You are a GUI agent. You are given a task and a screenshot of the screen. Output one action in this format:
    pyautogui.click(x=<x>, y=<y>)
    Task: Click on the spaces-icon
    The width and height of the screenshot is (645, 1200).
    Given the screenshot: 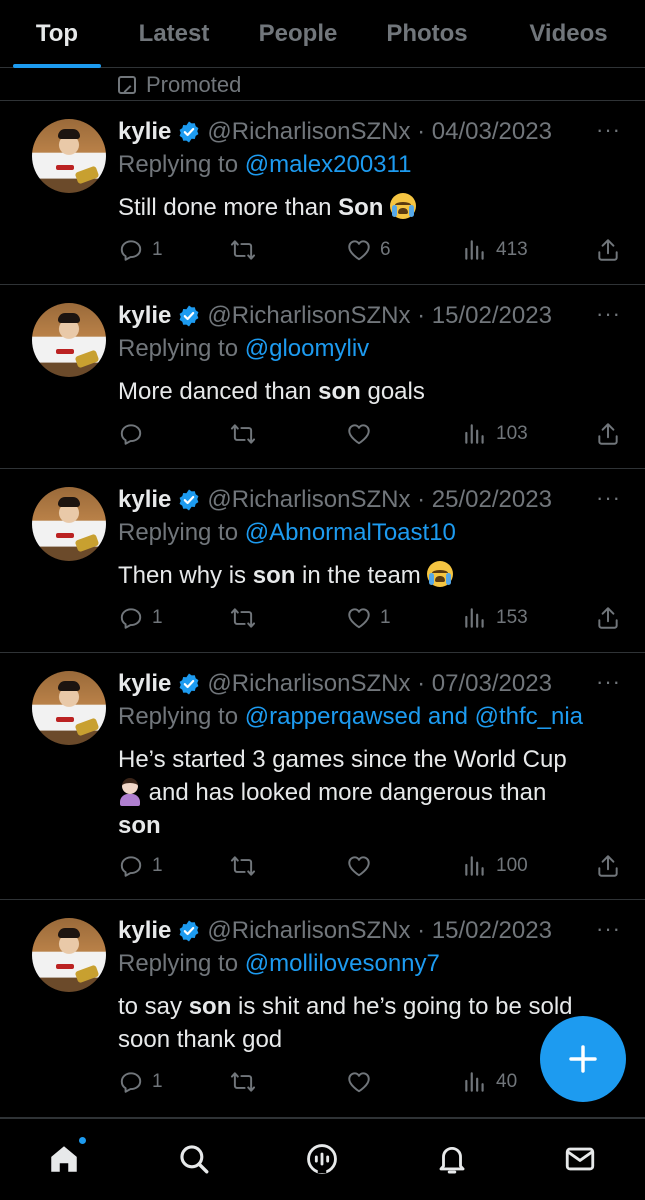 What is the action you would take?
    pyautogui.click(x=322, y=1159)
    